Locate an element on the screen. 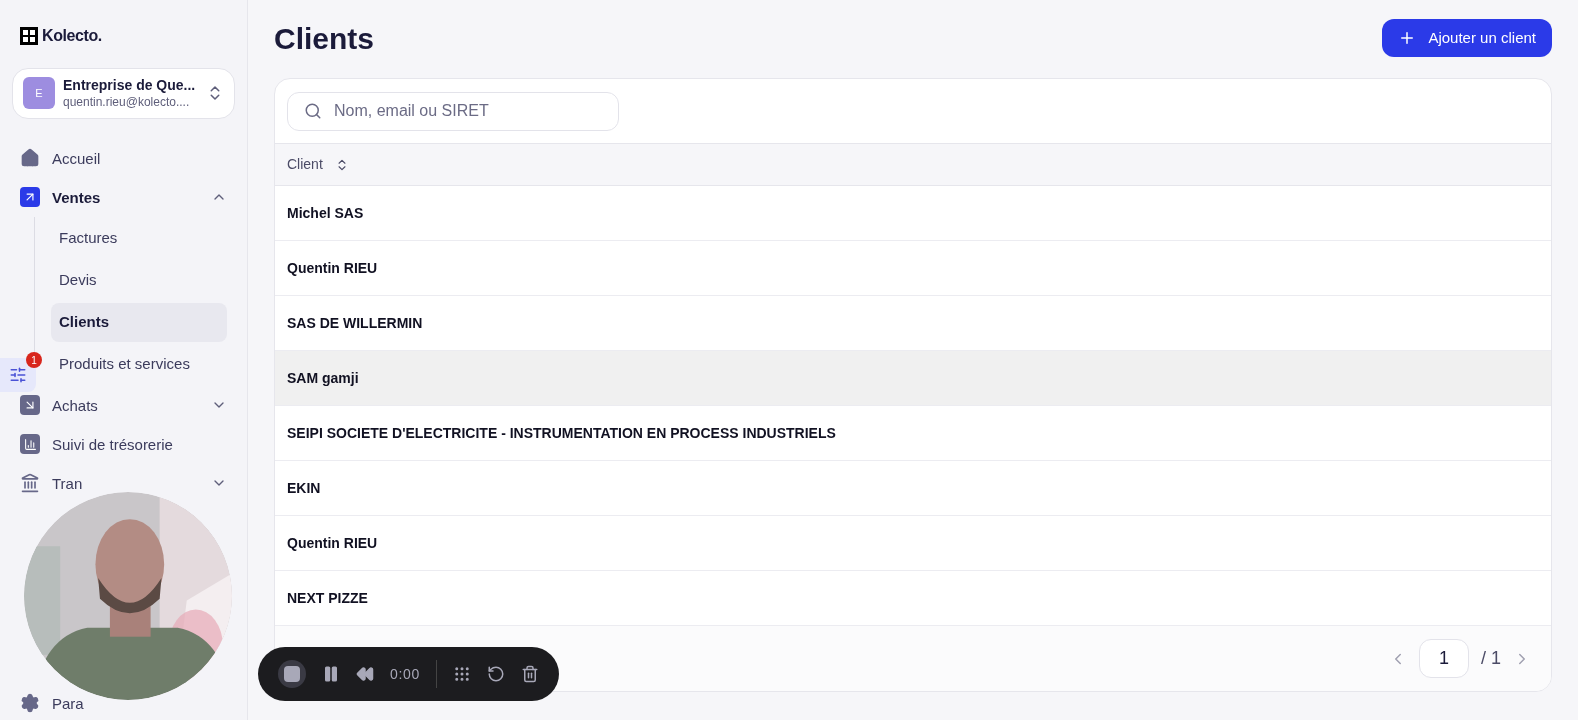 The image size is (1578, 720). filter-button is located at coordinates (18, 375).